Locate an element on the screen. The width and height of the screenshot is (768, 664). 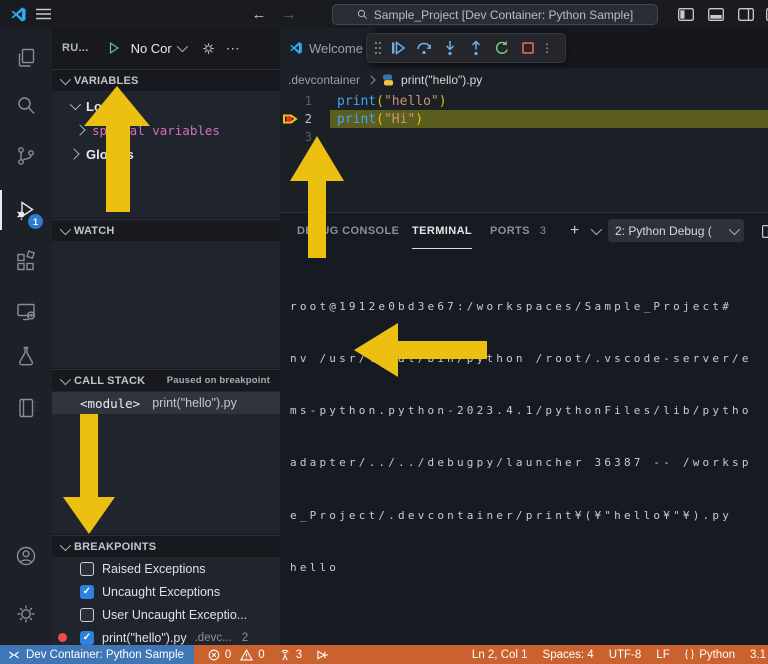
split-terminal-icon is located at coordinates (765, 231).